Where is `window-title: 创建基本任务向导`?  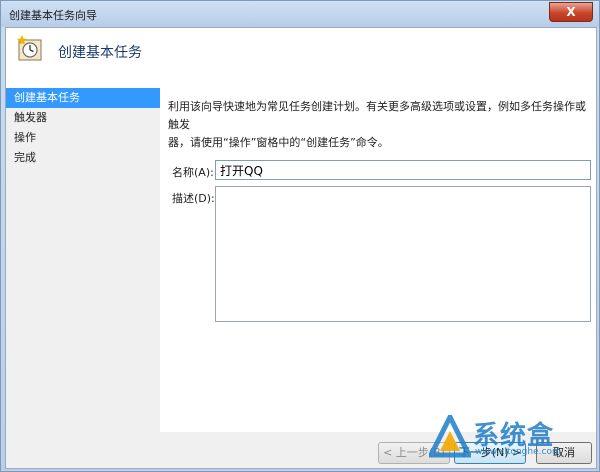
window-title: 创建基本任务向导 is located at coordinates (53, 15).